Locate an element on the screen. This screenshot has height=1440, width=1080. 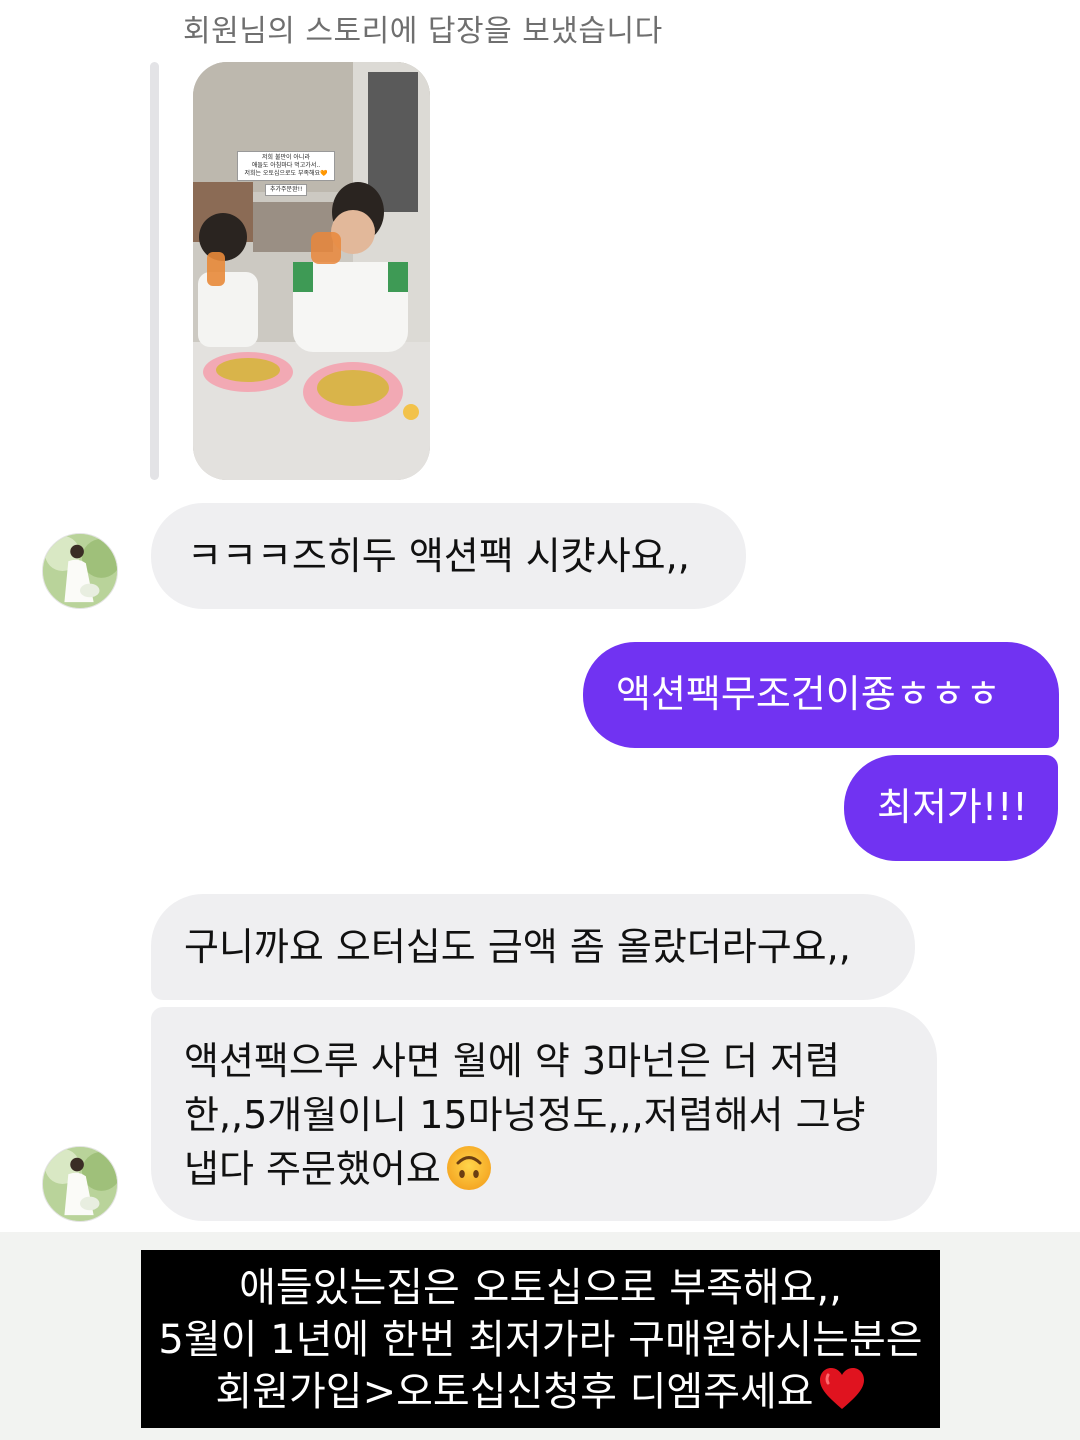
story-reply-note: 회원님의 스토리에 답장을 보냈습니다 is located at coordinates (423, 31).